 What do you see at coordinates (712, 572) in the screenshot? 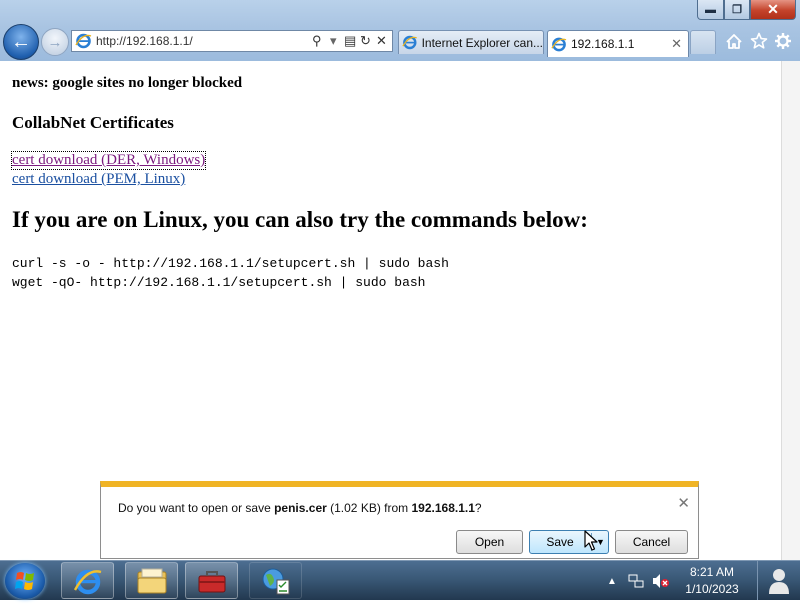
I see `clock-time: 8:21 AM` at bounding box center [712, 572].